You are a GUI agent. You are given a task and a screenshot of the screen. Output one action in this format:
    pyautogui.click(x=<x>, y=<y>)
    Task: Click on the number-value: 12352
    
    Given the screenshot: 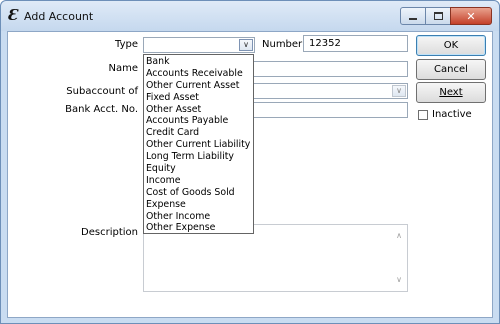 What is the action you would take?
    pyautogui.click(x=325, y=43)
    